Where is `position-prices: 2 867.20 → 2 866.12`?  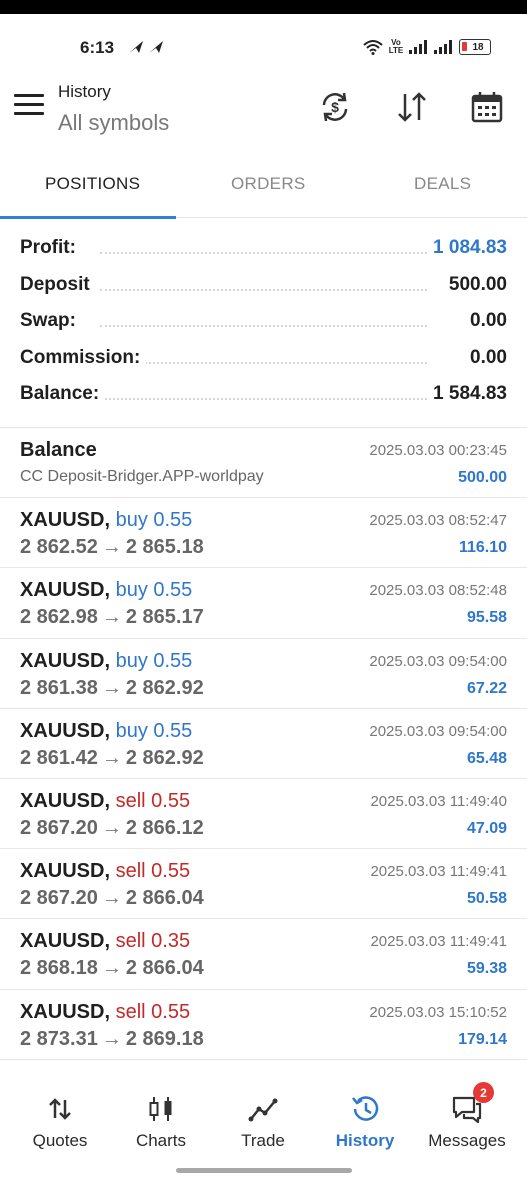 position-prices: 2 867.20 → 2 866.12 is located at coordinates (112, 828).